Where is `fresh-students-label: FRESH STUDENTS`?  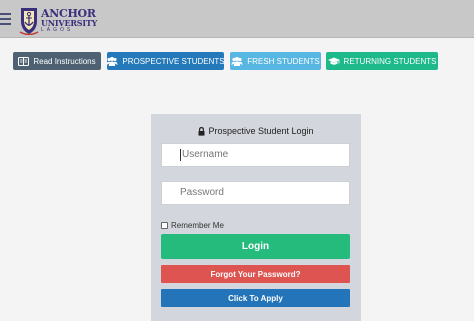
fresh-students-label: FRESH STUDENTS is located at coordinates (283, 61).